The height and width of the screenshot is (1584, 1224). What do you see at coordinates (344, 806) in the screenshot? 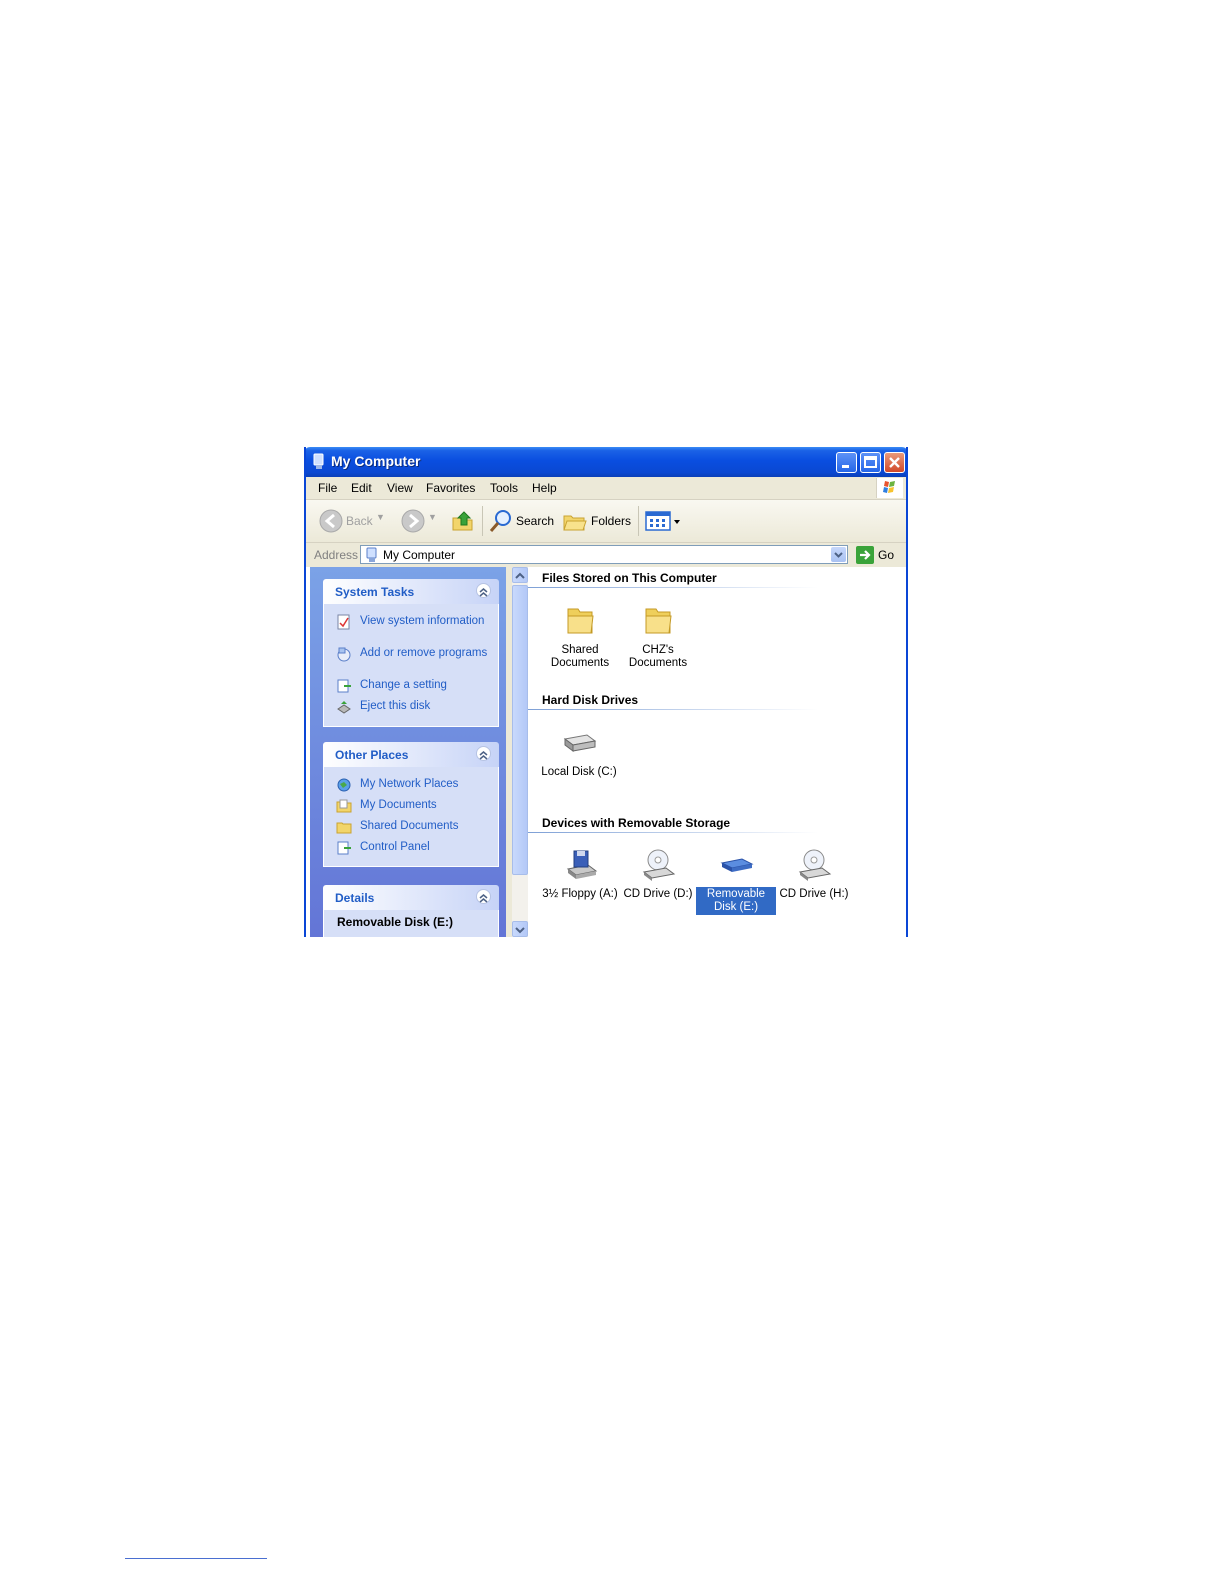
I see `documents-folder-icon` at bounding box center [344, 806].